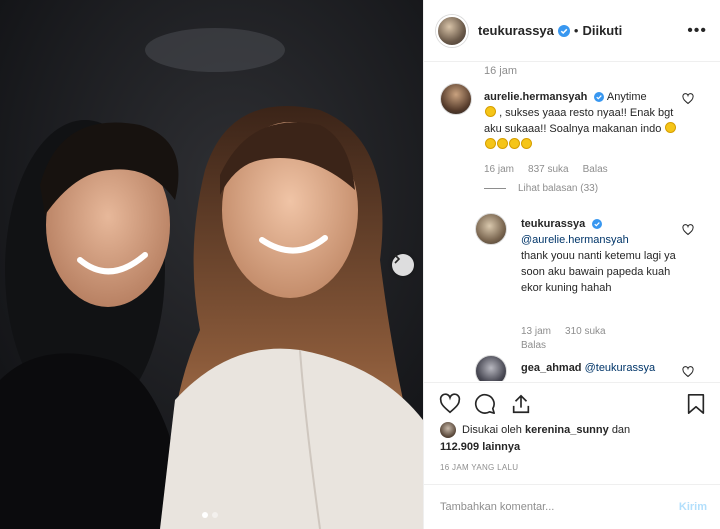  What do you see at coordinates (572, 403) in the screenshot?
I see `action-bar` at bounding box center [572, 403].